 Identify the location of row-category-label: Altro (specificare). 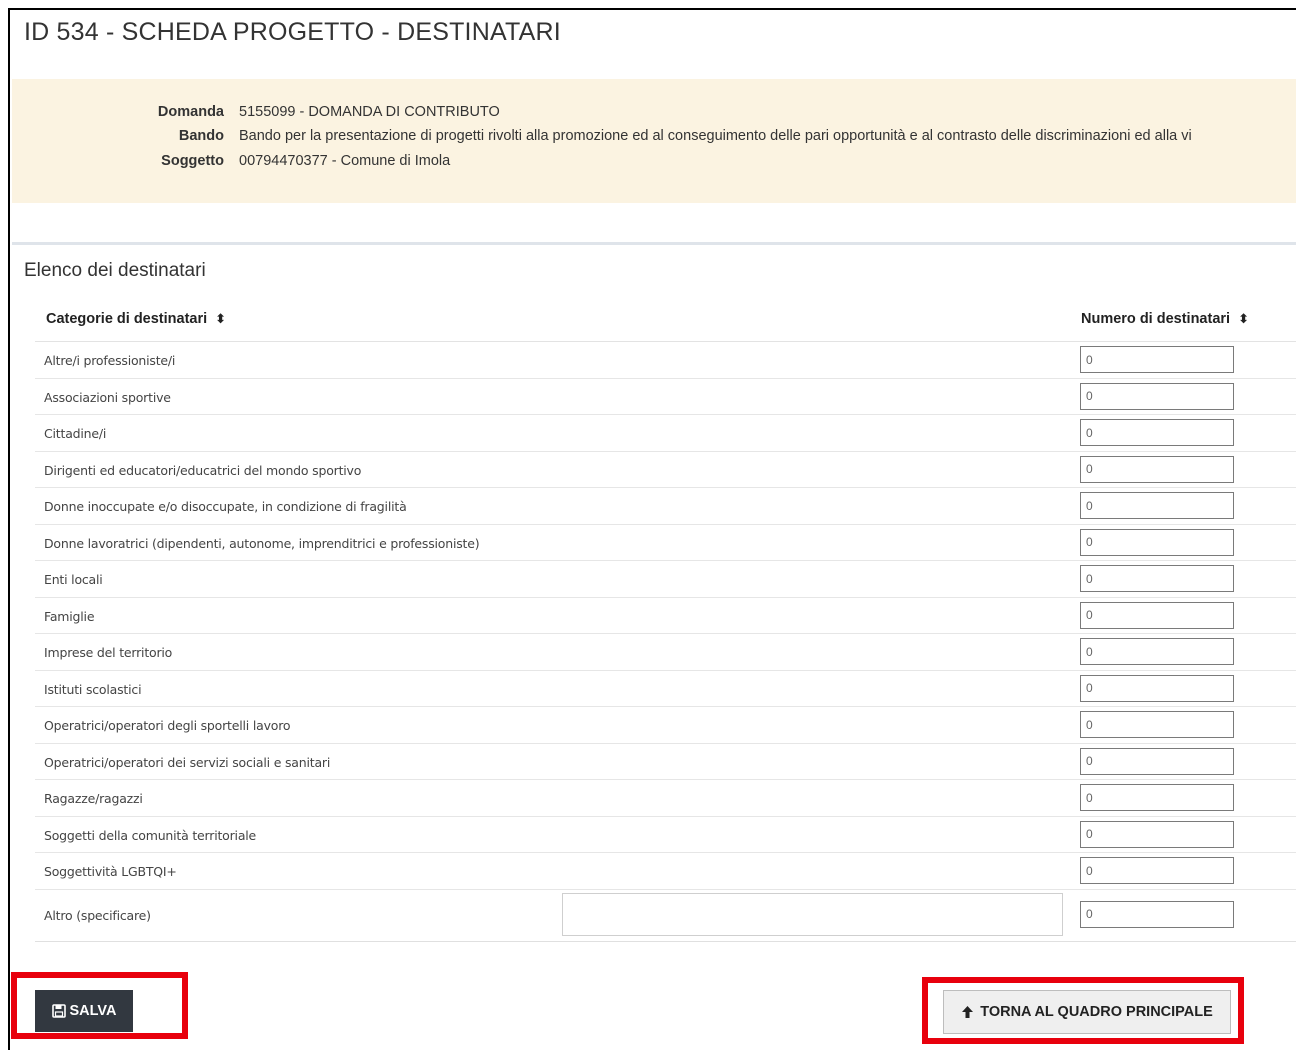
(97, 915).